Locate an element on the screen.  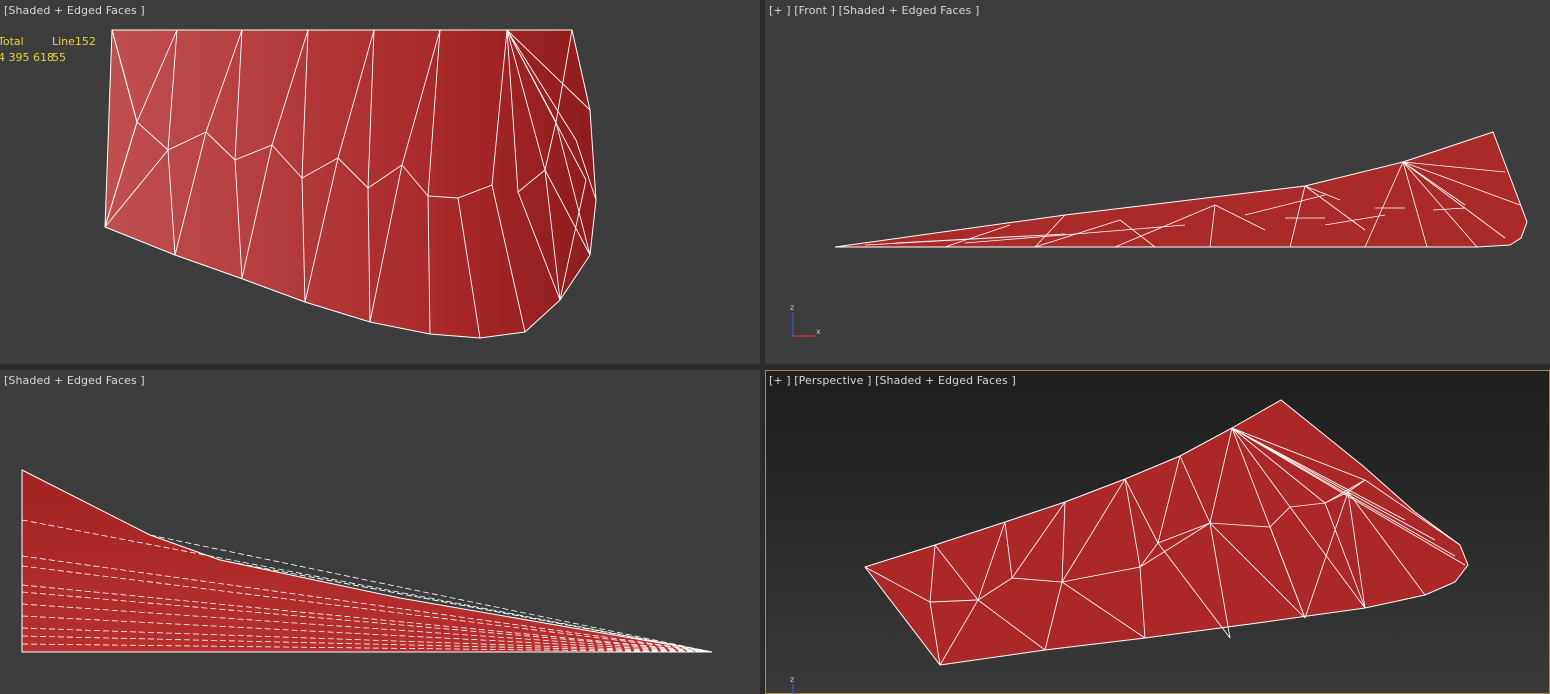
stats-total-value: 4 395 618 is located at coordinates (27, 57).